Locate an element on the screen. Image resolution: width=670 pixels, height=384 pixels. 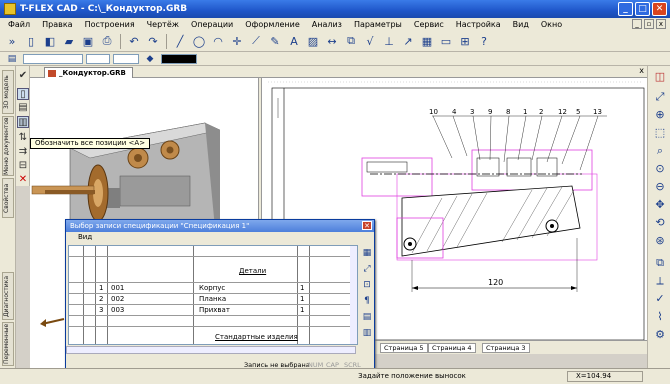
mdi-minimize-button: _ is located at coordinates (637, 24).